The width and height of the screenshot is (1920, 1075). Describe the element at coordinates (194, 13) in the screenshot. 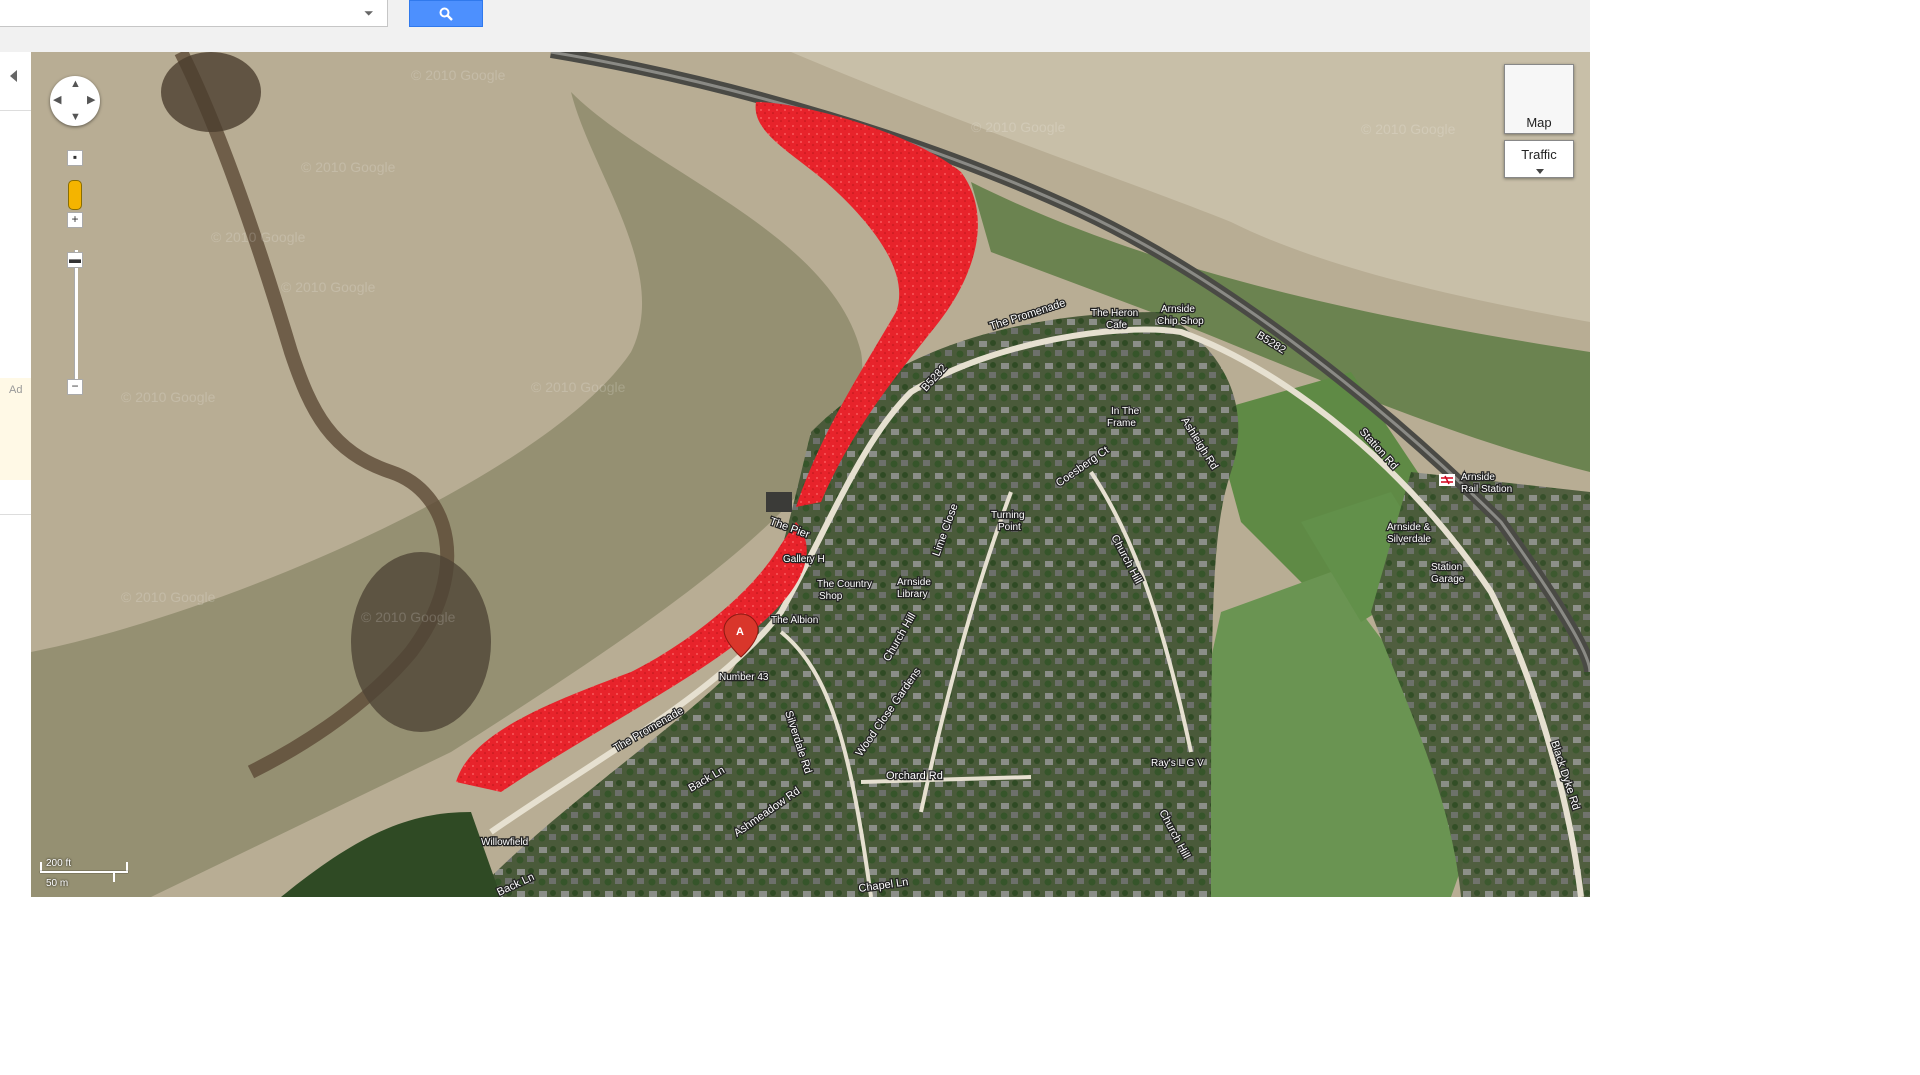

I see `search-input` at that location.